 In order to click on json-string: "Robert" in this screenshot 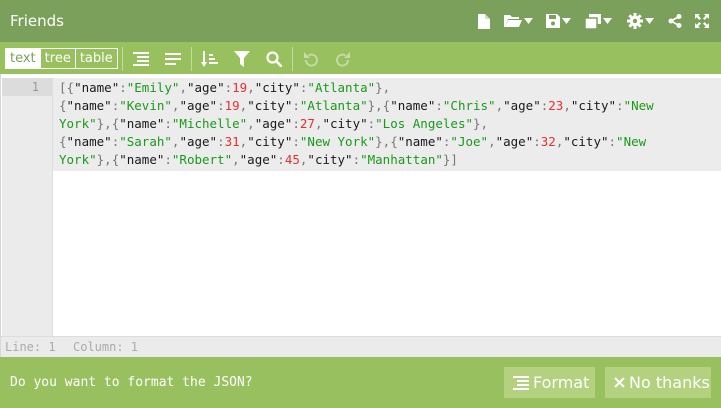, I will do `click(202, 159)`.